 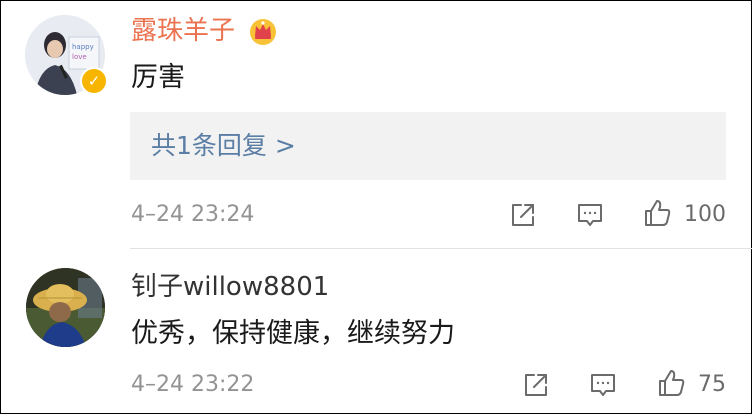 I want to click on verified-icon: ✓, so click(x=94, y=81).